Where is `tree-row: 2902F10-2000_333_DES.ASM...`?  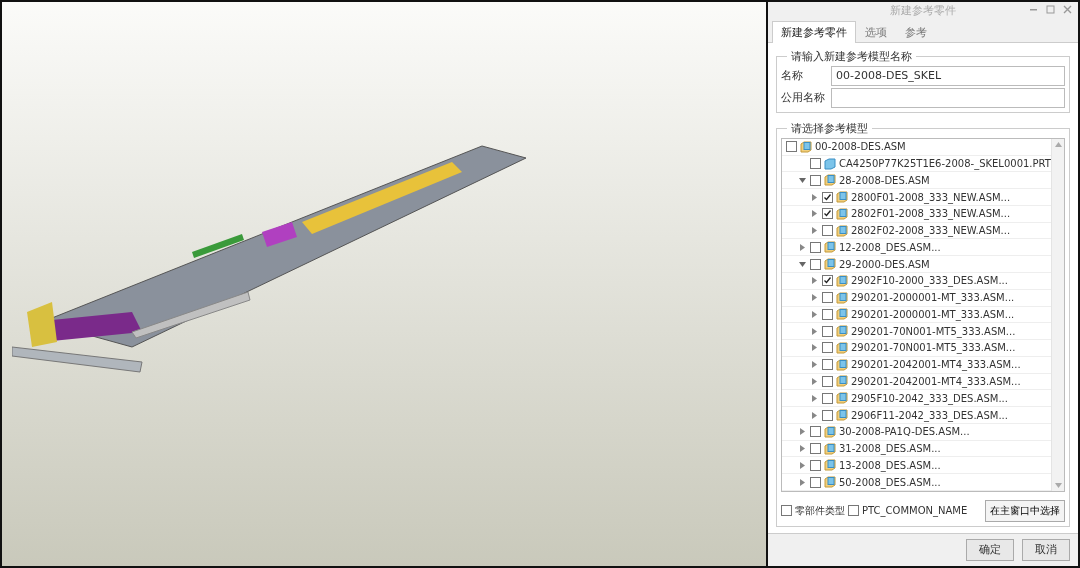
tree-row: 2902F10-2000_333_DES.ASM... is located at coordinates (916, 281).